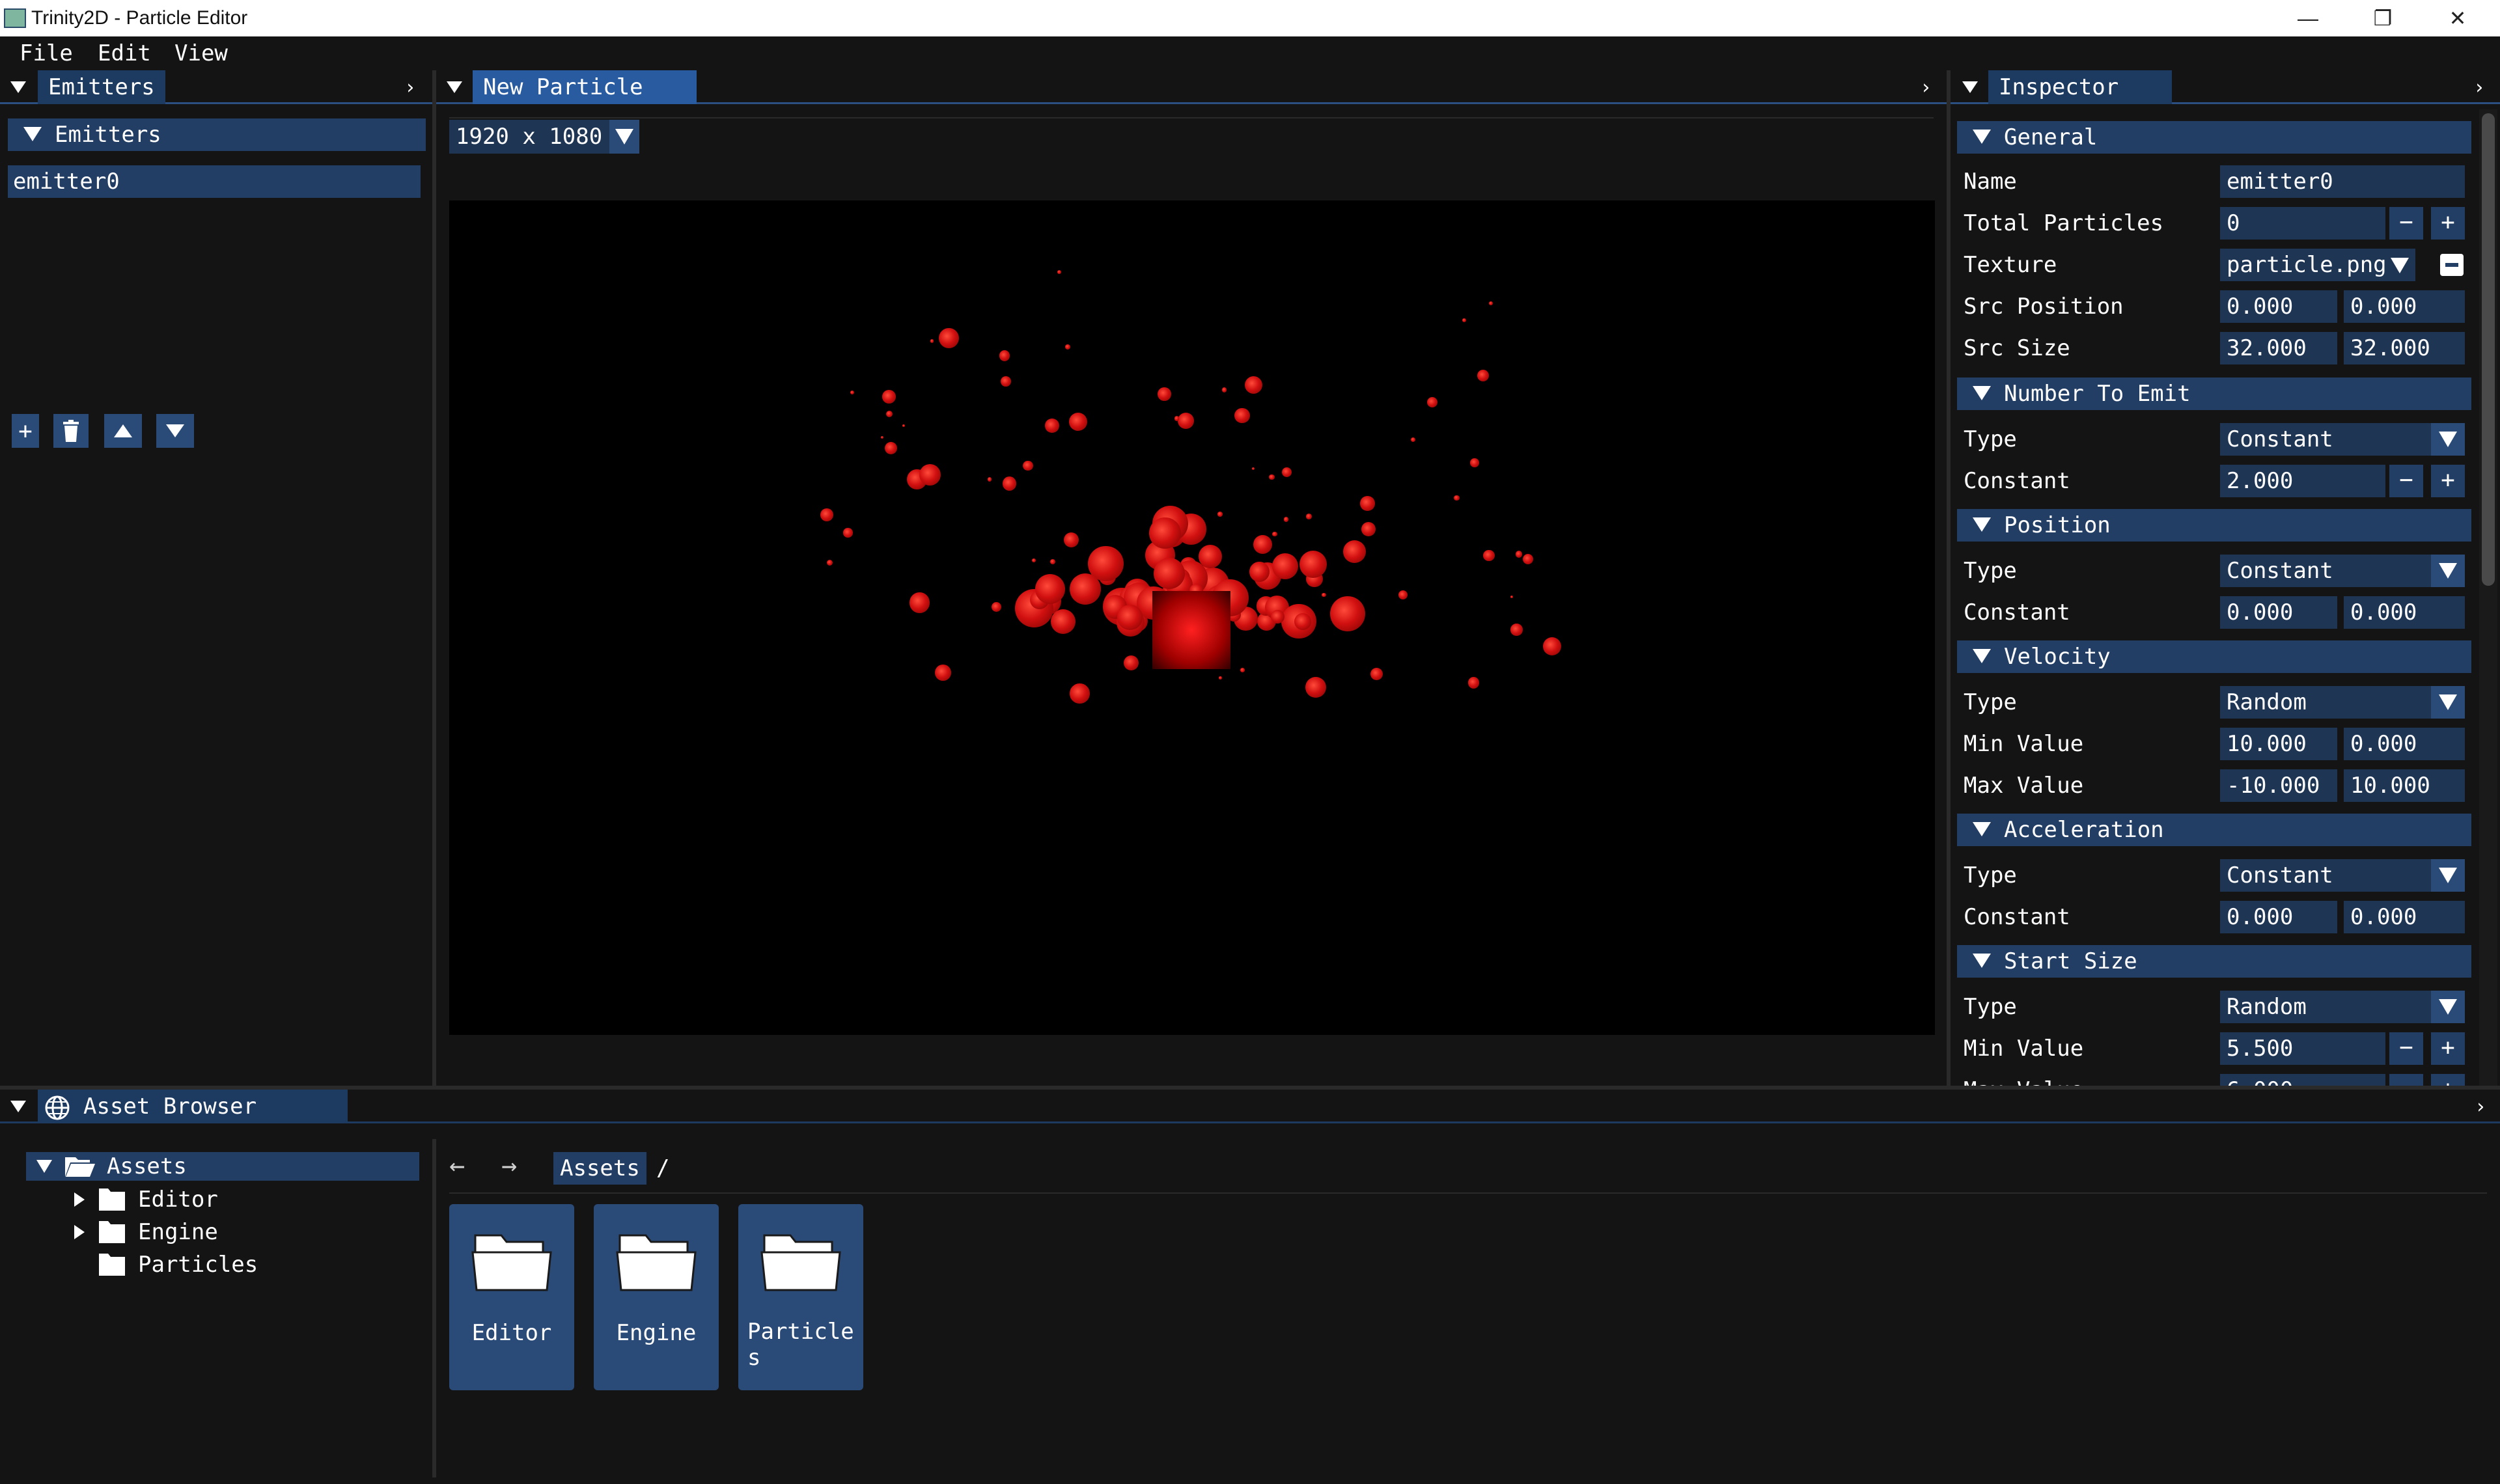 This screenshot has height=1484, width=2500. I want to click on velocity-max-y-field: 10.000, so click(2404, 785).